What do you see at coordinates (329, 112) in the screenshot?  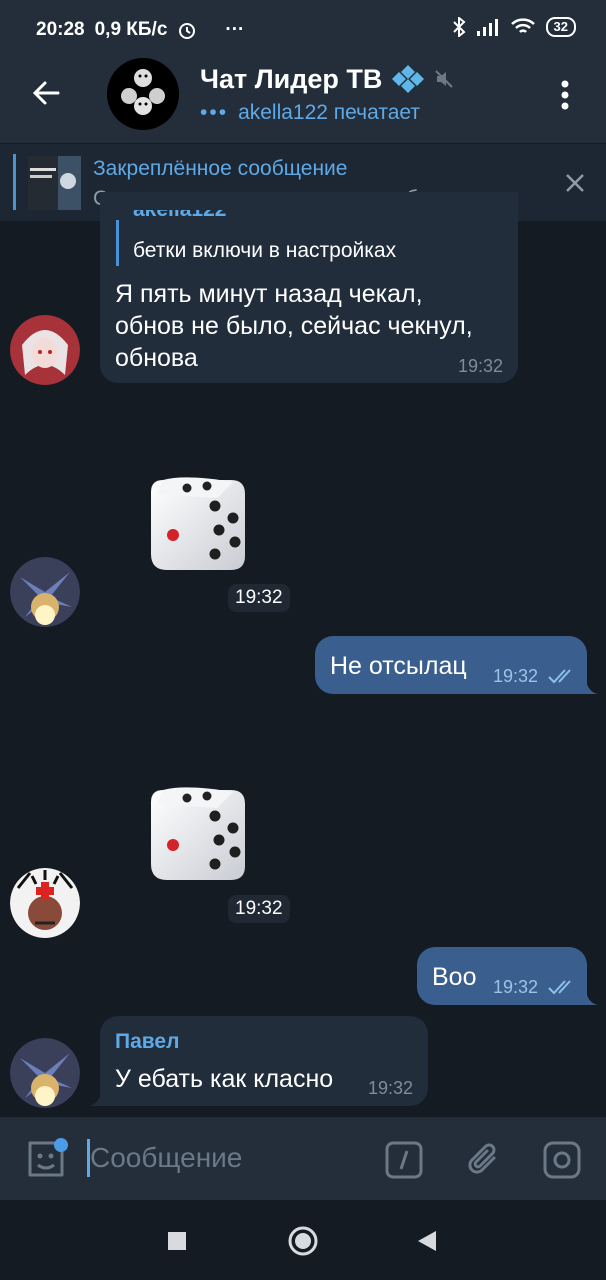 I see `typing-text: akella122 печатает` at bounding box center [329, 112].